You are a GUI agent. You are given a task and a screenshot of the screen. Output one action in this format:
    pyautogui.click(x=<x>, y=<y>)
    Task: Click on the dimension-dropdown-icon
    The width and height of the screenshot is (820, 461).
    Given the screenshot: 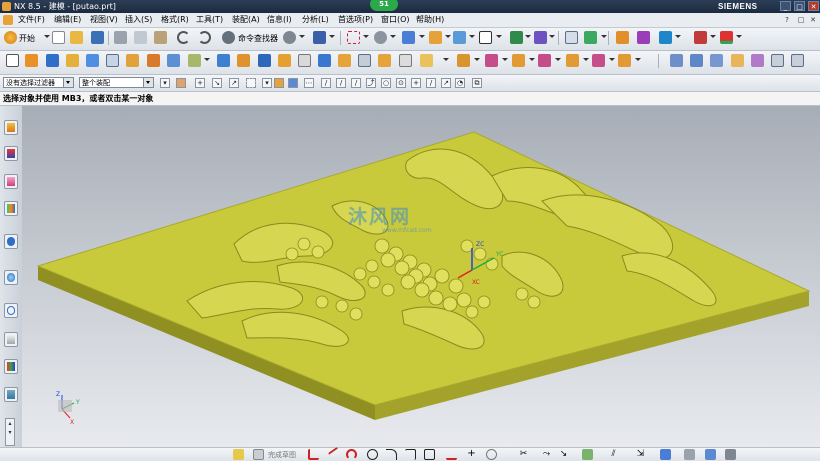 What is the action you would take?
    pyautogui.click(x=739, y=36)
    